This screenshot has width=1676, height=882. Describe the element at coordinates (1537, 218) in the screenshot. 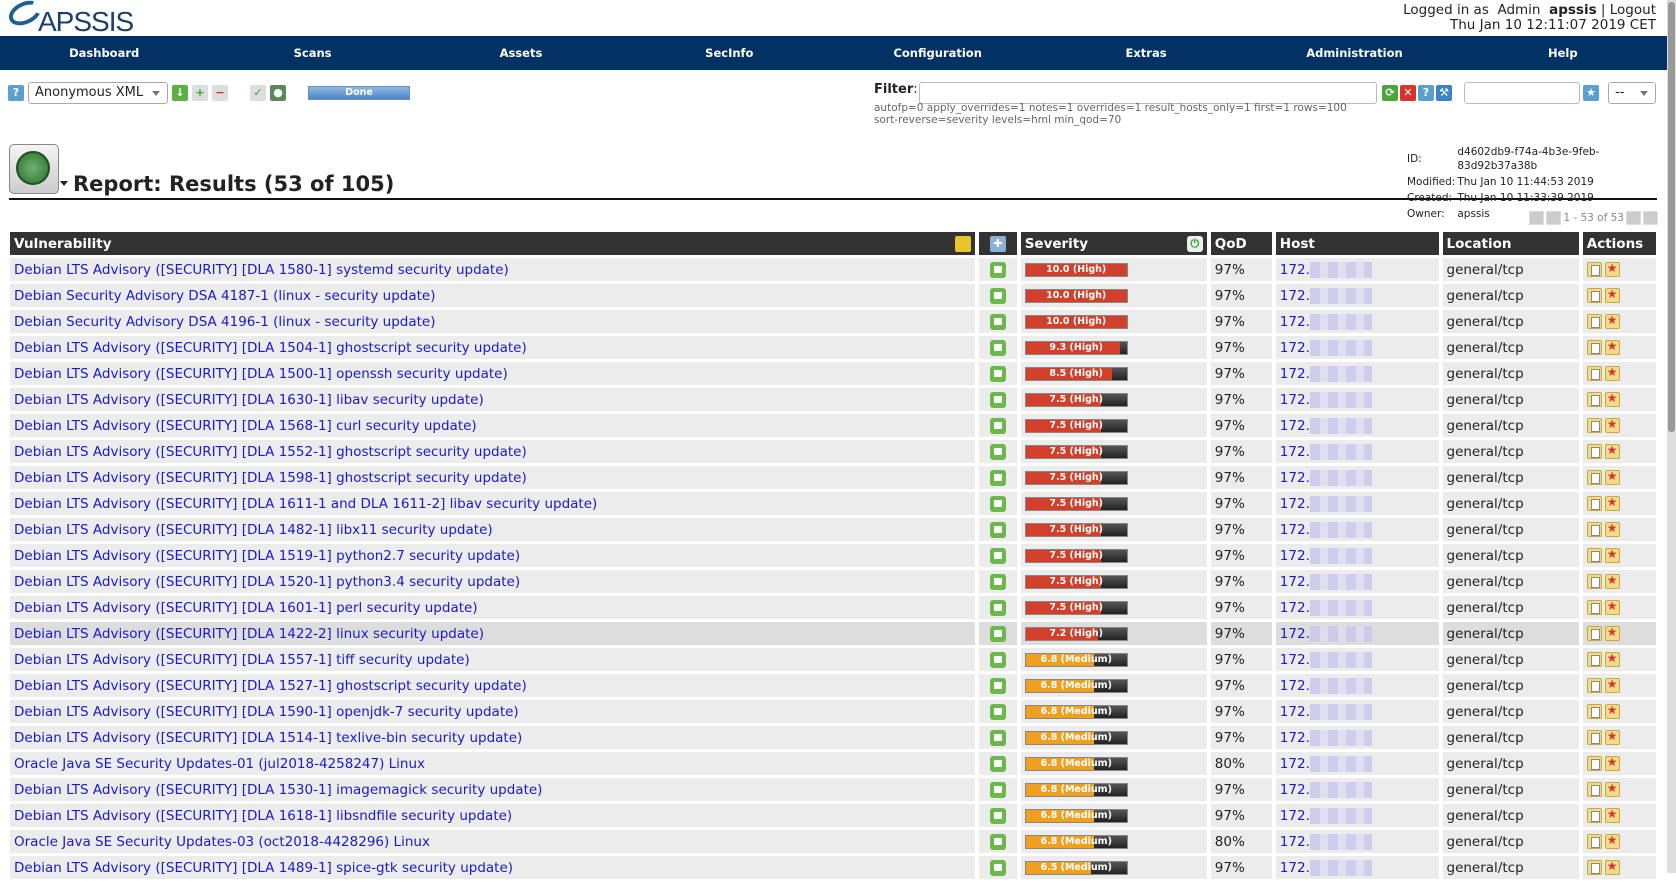

I see `first-page-icon` at that location.